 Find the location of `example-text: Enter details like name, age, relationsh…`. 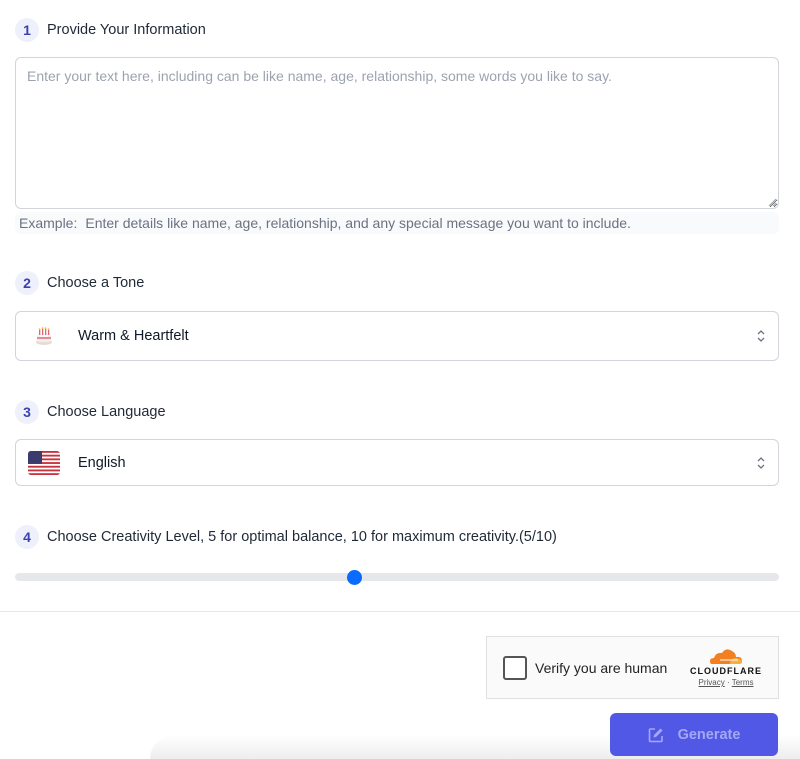

example-text: Enter details like name, age, relationsh… is located at coordinates (358, 223).